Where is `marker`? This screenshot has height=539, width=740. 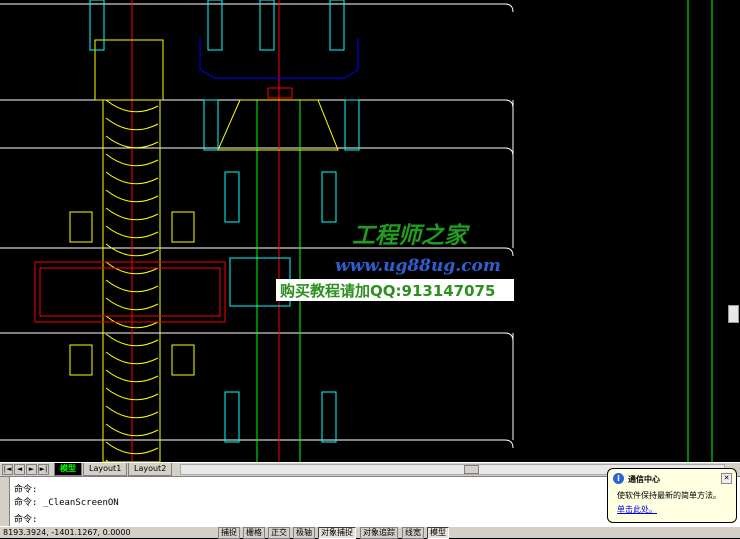 marker is located at coordinates (280, 93).